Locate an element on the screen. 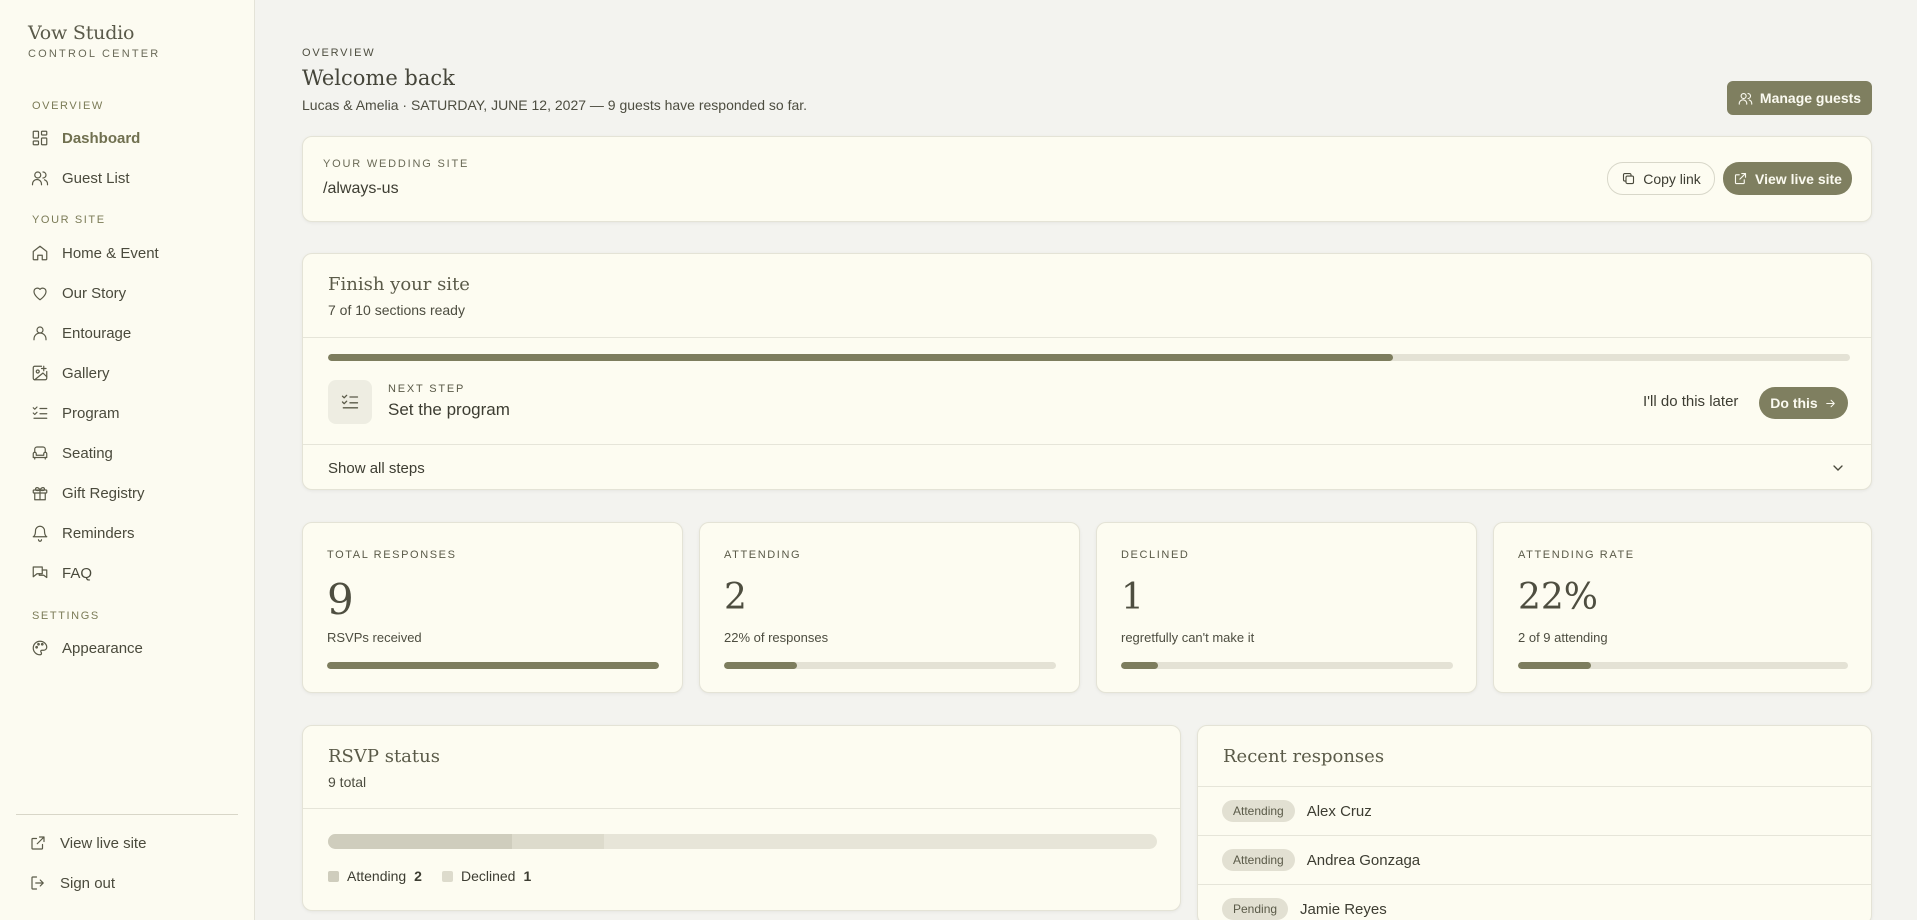 This screenshot has height=920, width=1917. finish-site-progress-text: 7 of 10 sections ready is located at coordinates (396, 310).